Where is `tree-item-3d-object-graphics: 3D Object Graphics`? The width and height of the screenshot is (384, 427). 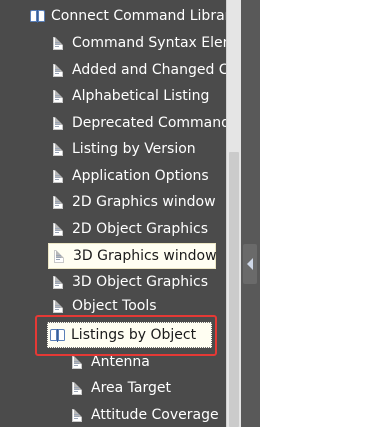 tree-item-3d-object-graphics: 3D Object Graphics is located at coordinates (130, 282).